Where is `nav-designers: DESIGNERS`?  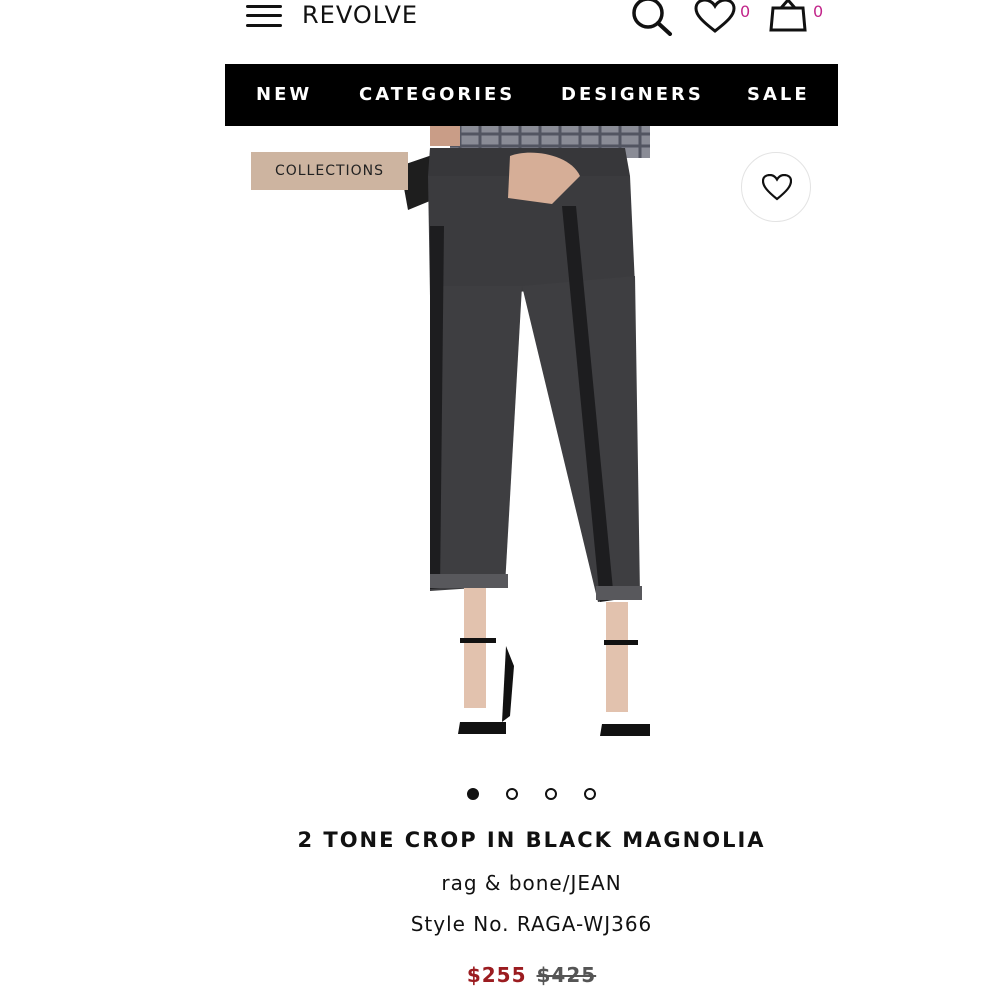
nav-designers: DESIGNERS is located at coordinates (632, 95).